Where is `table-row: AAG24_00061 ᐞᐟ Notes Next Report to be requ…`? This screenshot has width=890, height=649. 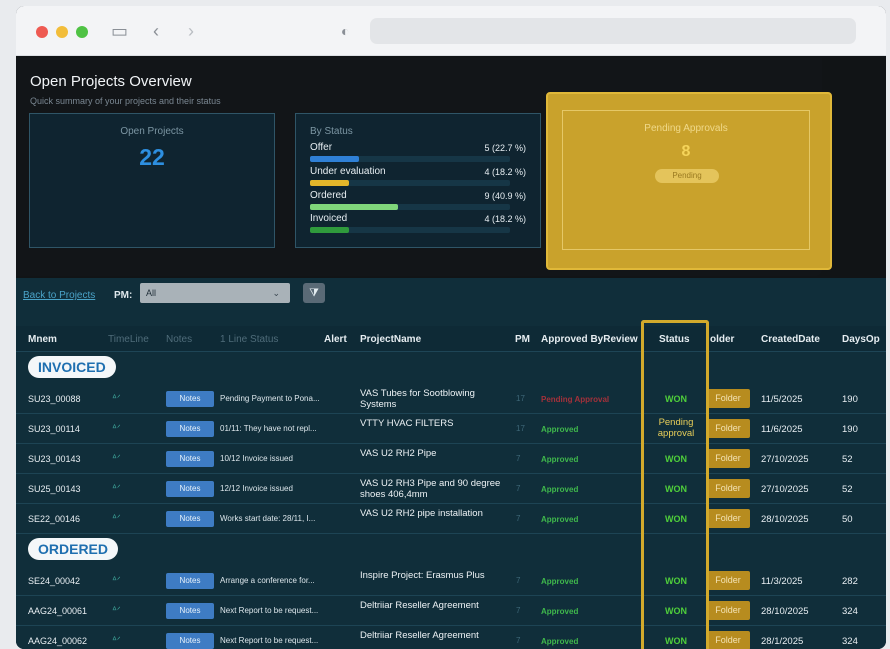
table-row: AAG24_00061 ᐞᐟ Notes Next Report to be requ… is located at coordinates (451, 611).